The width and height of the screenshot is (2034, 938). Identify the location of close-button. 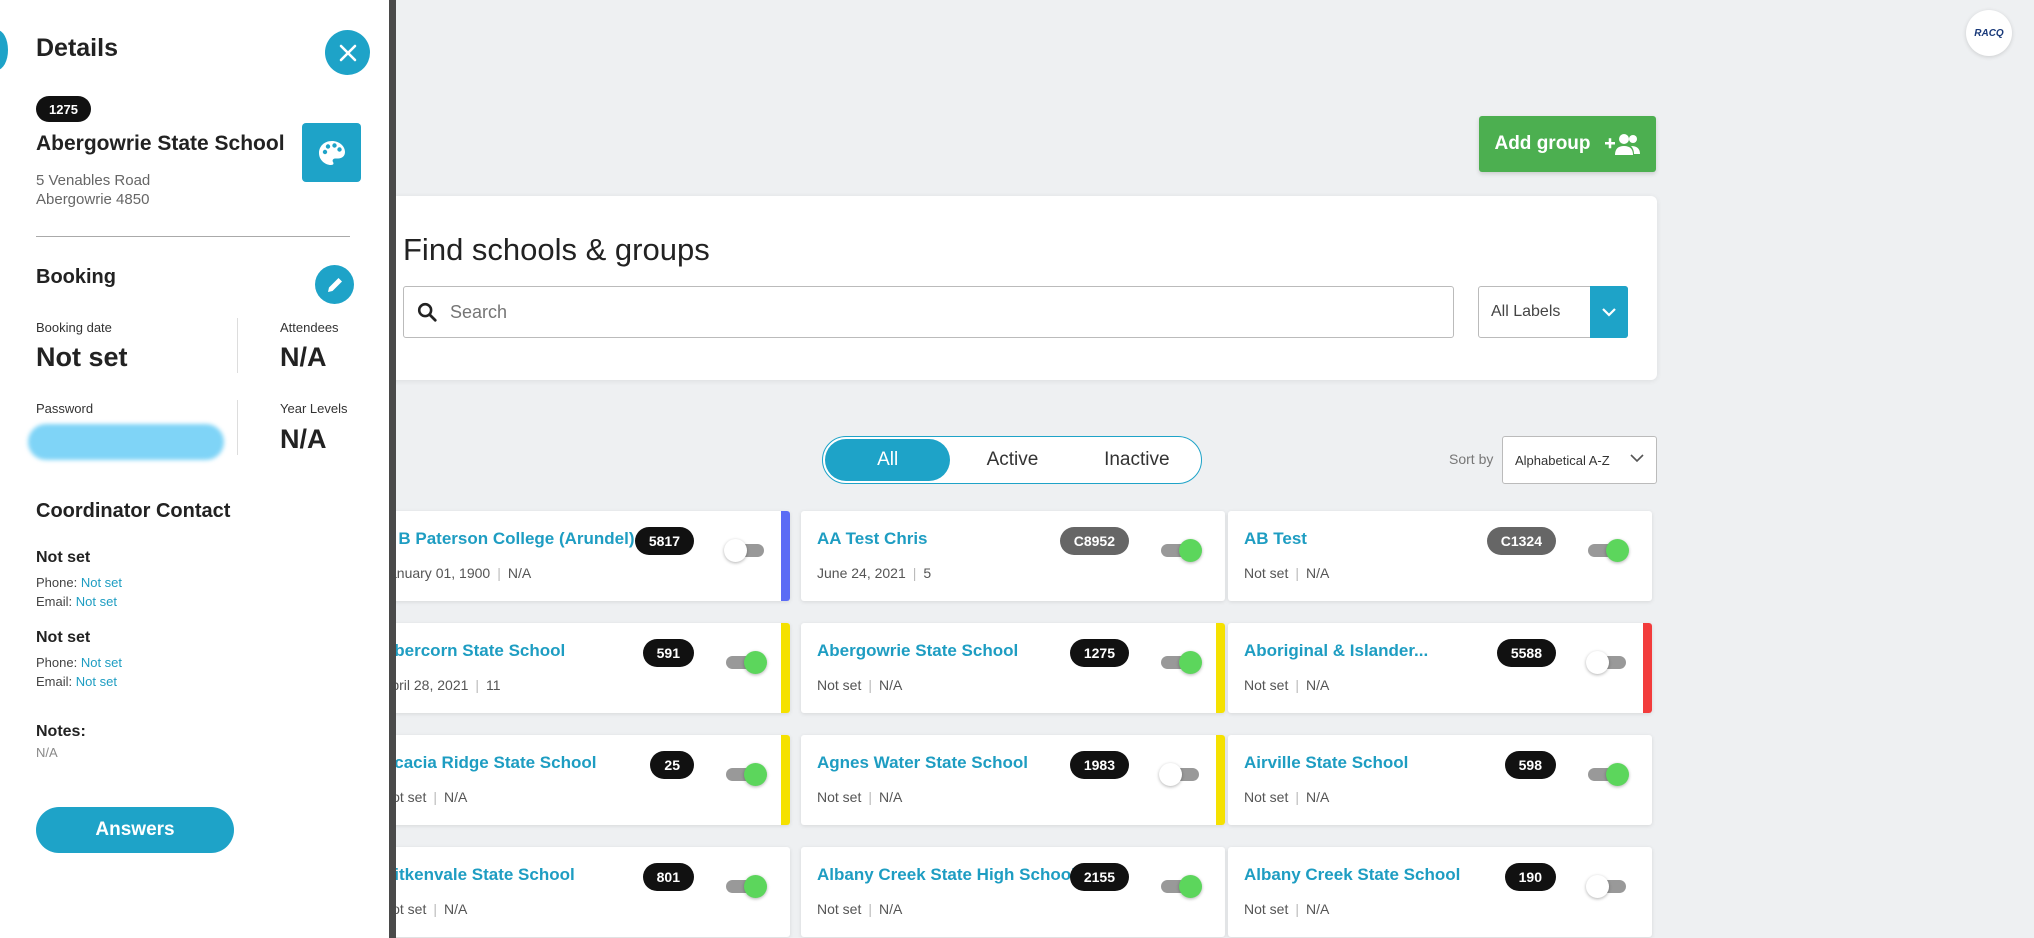
(347, 52).